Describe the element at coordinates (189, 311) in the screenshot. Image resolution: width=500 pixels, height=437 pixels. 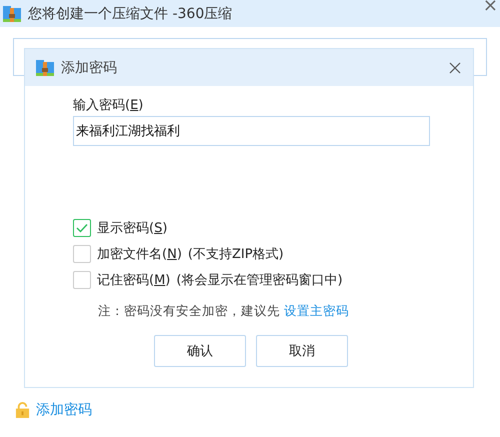
I see `hint-text: 注：密码没有安全加密，建议先` at that location.